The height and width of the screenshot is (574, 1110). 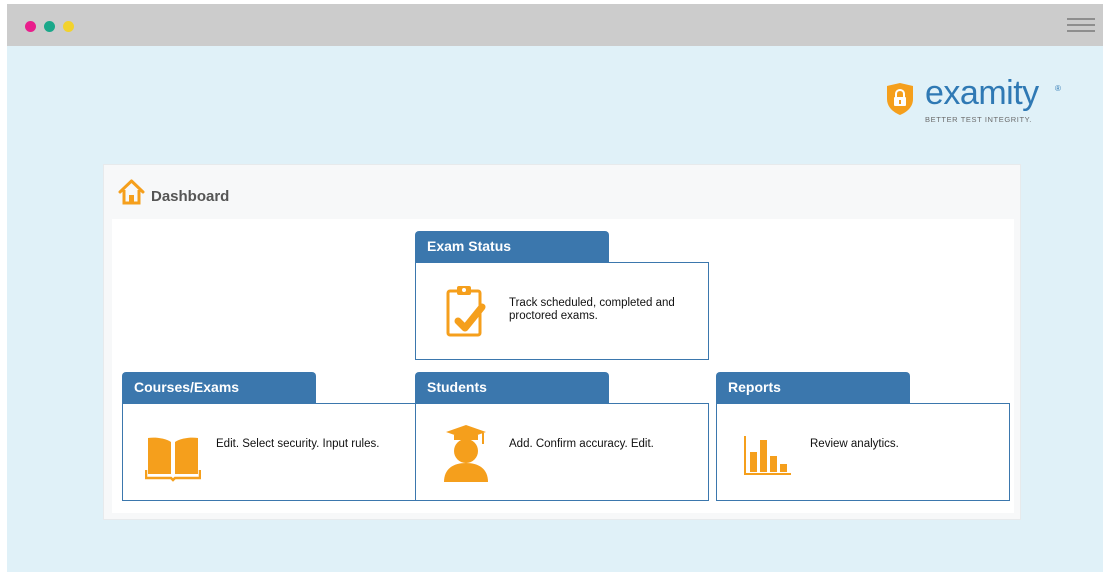 What do you see at coordinates (30, 26) in the screenshot?
I see `close-window-button` at bounding box center [30, 26].